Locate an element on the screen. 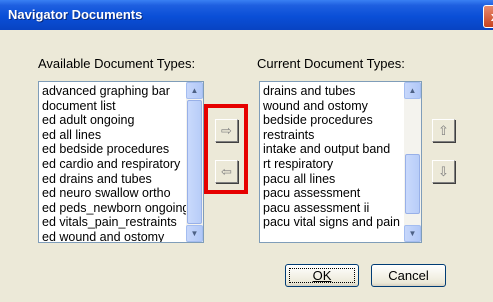 Image resolution: width=493 pixels, height=302 pixels. close-button: x is located at coordinates (488, 16).